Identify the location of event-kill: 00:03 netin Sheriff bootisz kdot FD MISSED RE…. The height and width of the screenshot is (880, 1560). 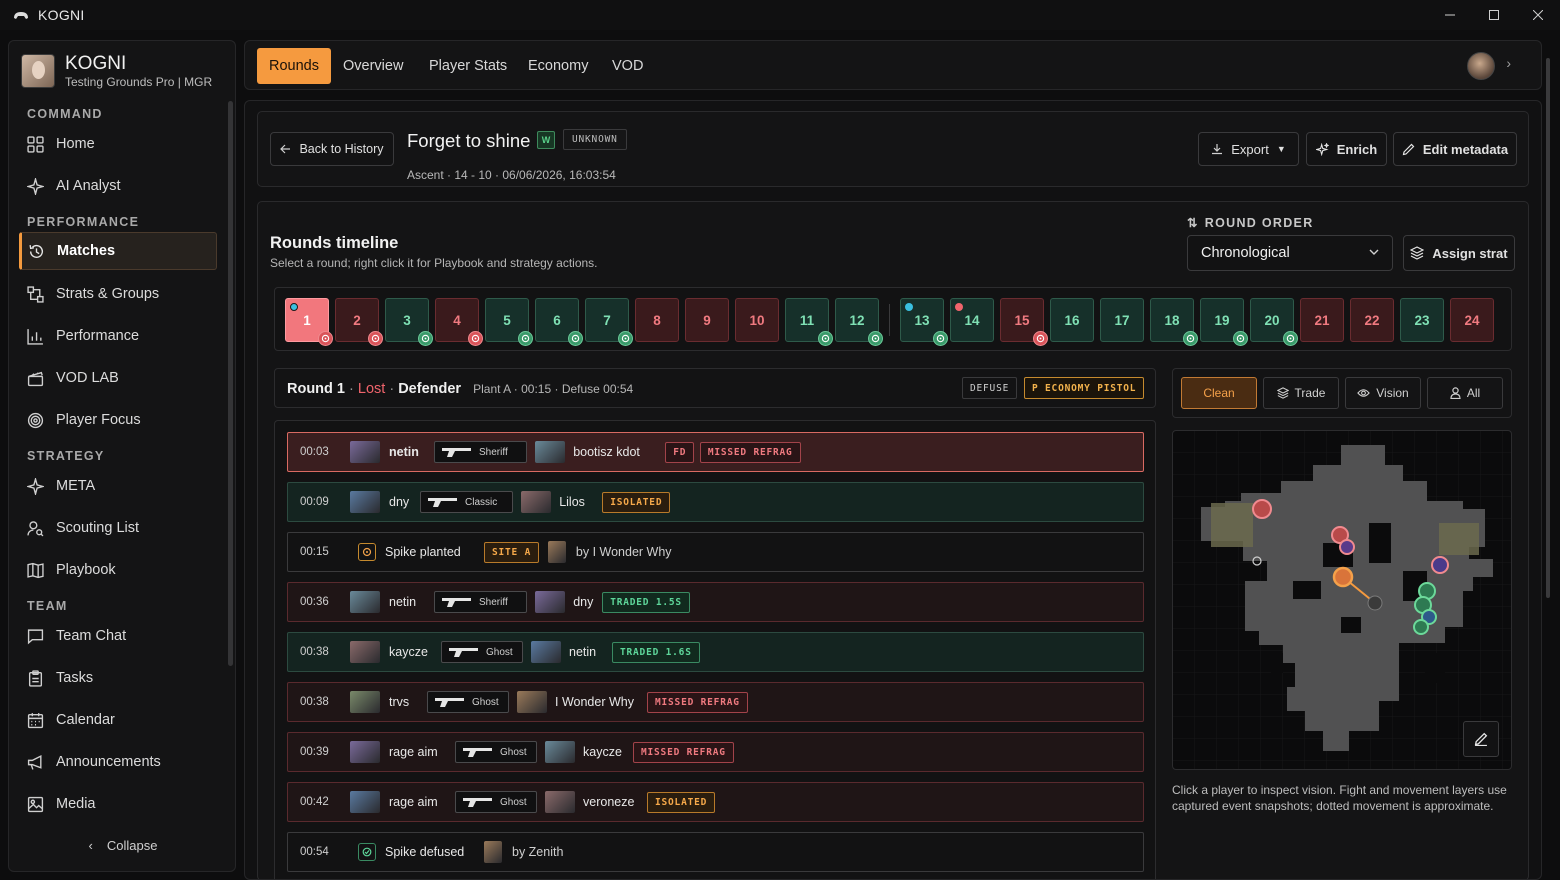
(715, 452).